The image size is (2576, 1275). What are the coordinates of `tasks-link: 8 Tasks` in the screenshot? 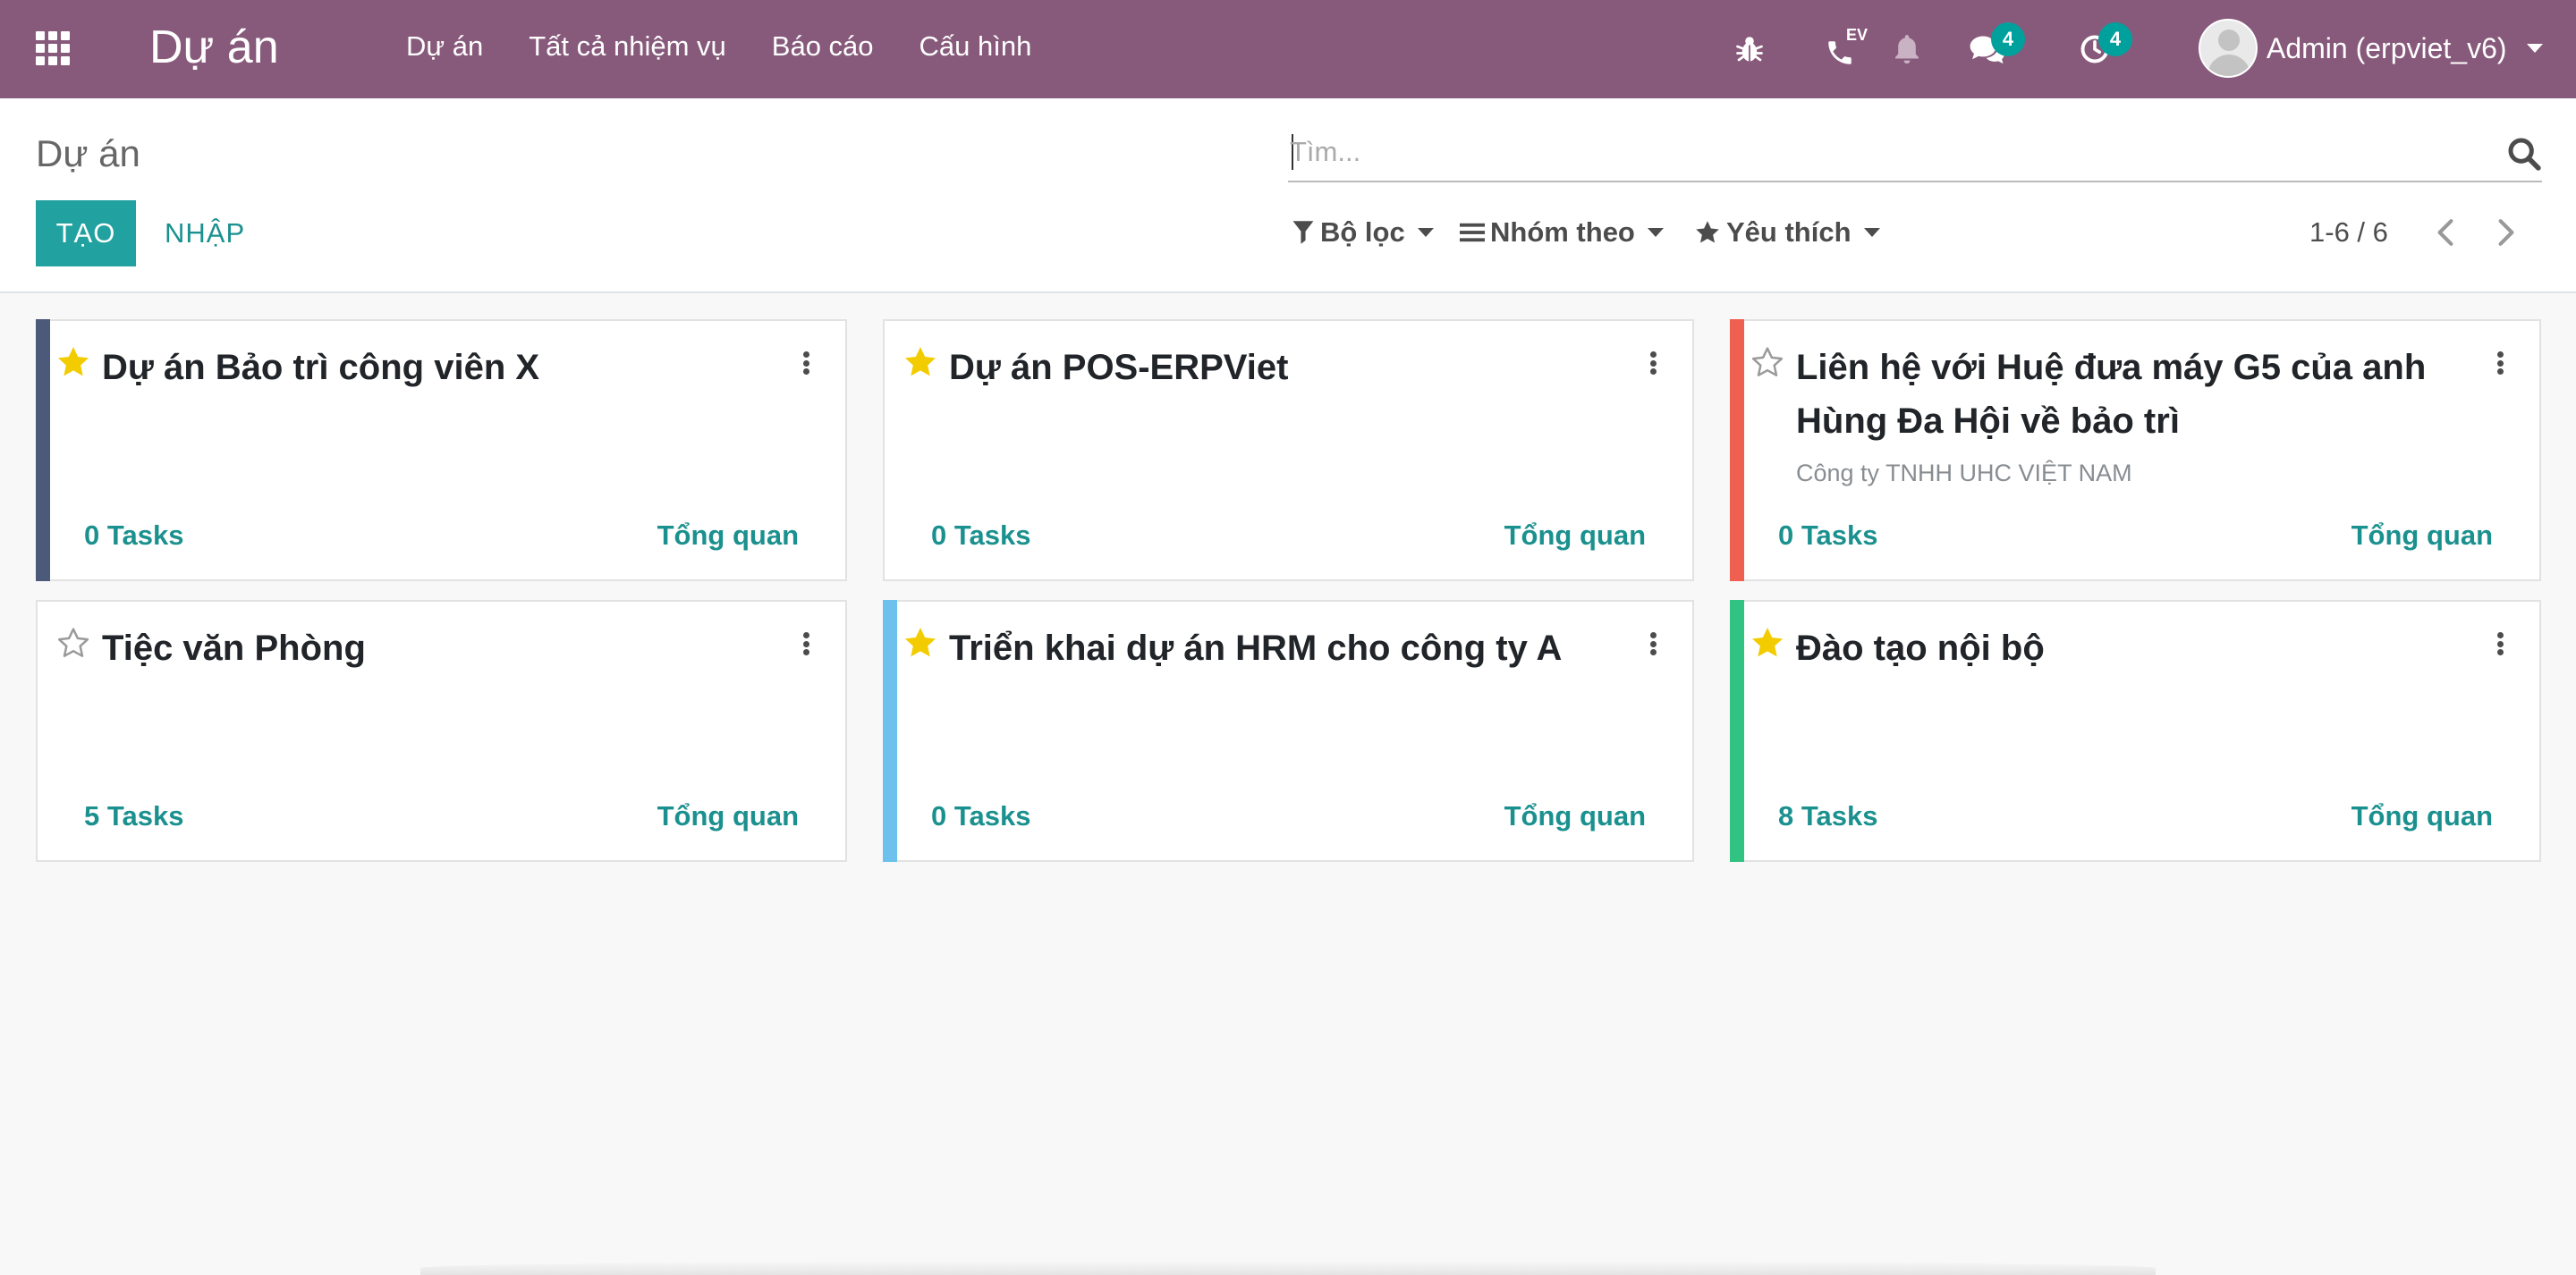 It's located at (1827, 816).